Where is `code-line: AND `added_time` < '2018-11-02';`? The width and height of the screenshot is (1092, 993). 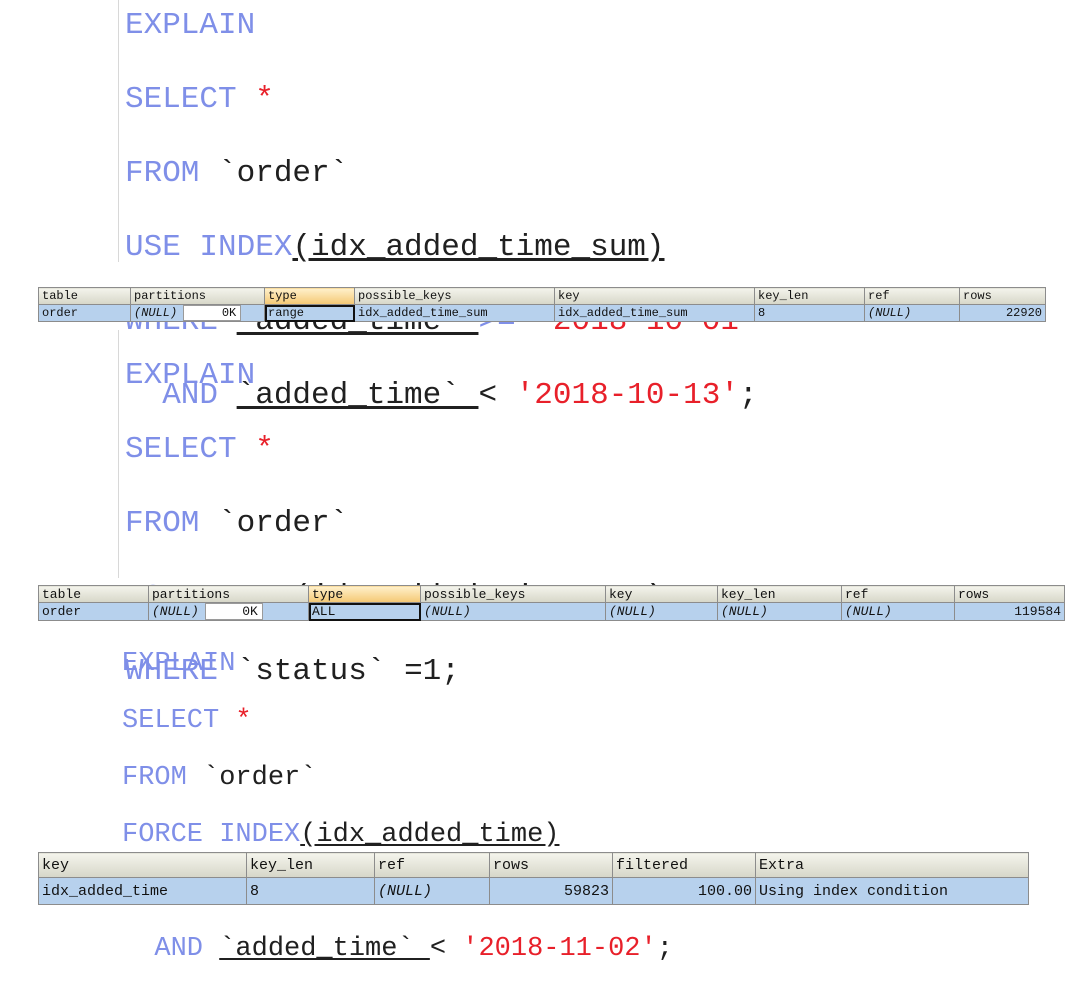 code-line: AND `added_time` < '2018-11-02'; is located at coordinates (397, 949).